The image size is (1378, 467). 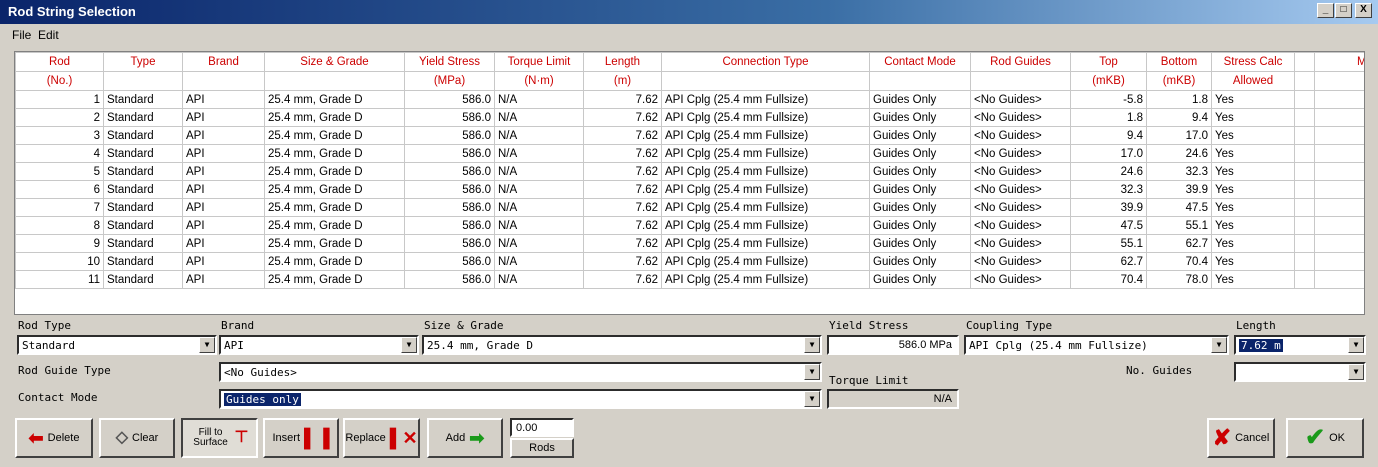 What do you see at coordinates (219, 438) in the screenshot?
I see `fill-to-surface-button: Fill to Surface ⊤` at bounding box center [219, 438].